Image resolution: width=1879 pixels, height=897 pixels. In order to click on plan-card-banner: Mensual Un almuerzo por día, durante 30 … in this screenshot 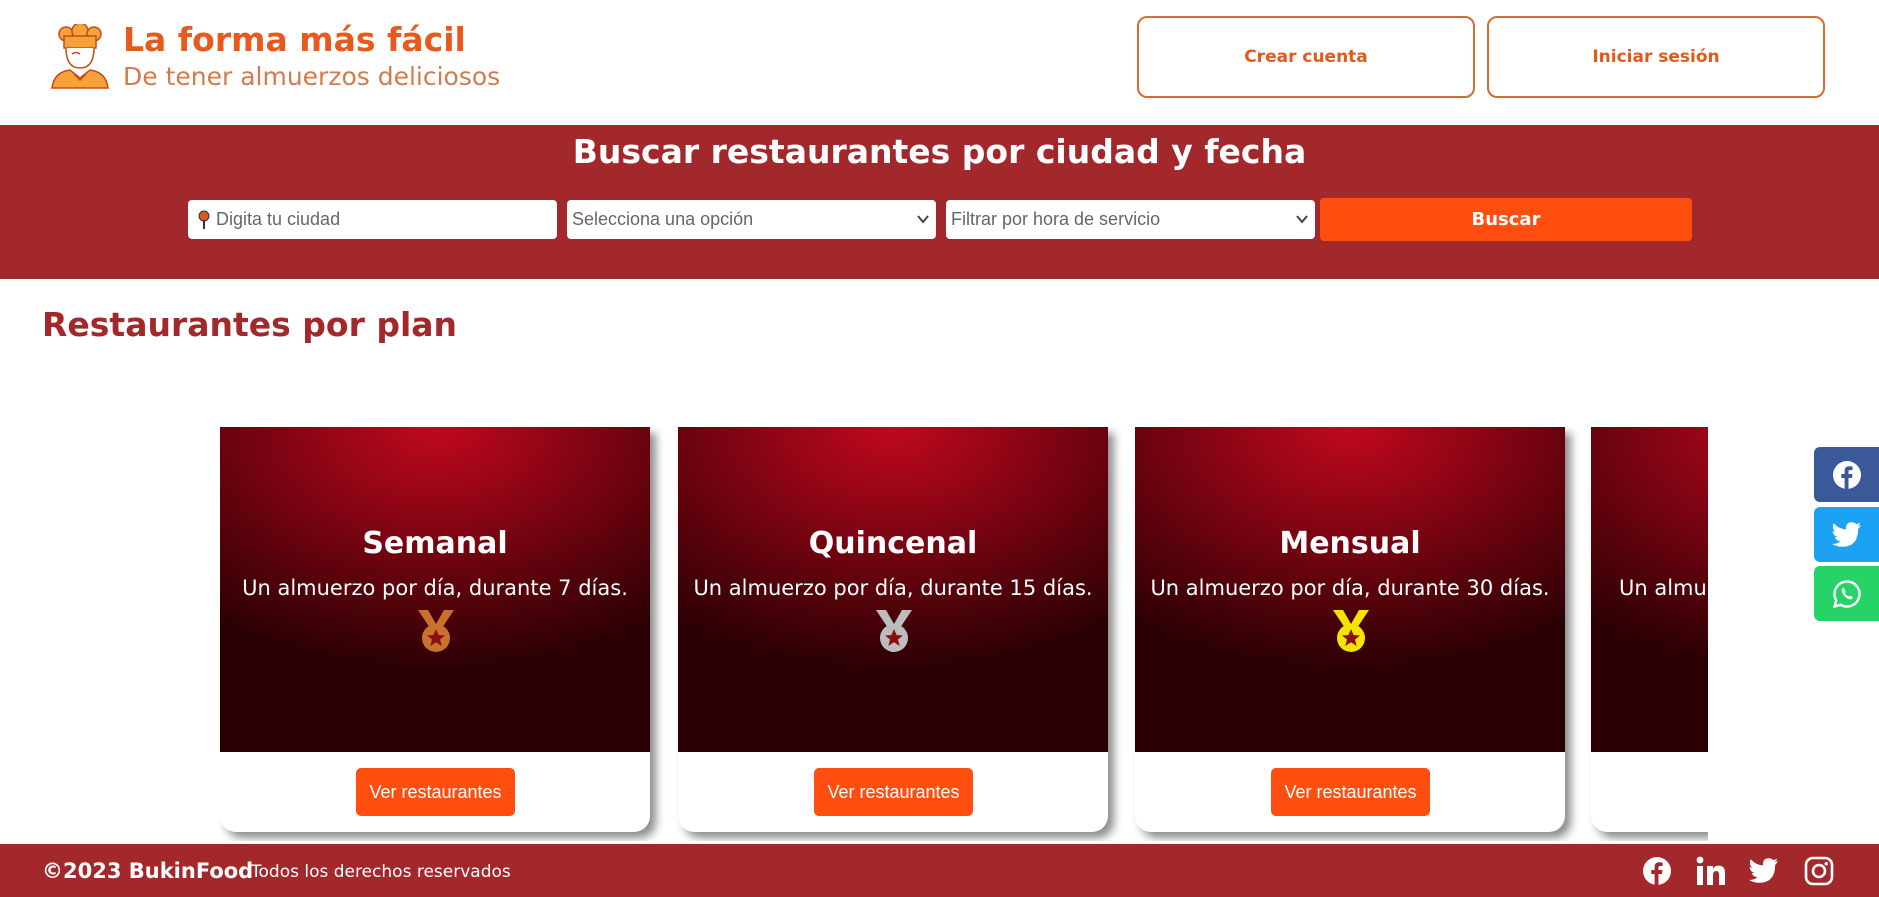, I will do `click(1350, 589)`.